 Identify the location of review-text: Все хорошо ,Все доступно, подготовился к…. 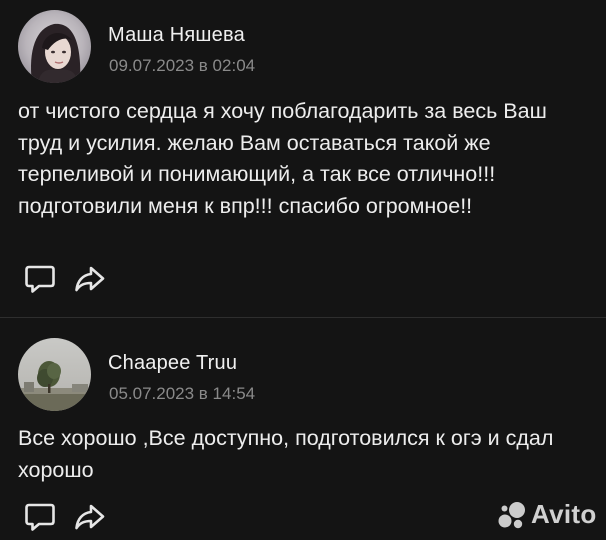
(286, 454).